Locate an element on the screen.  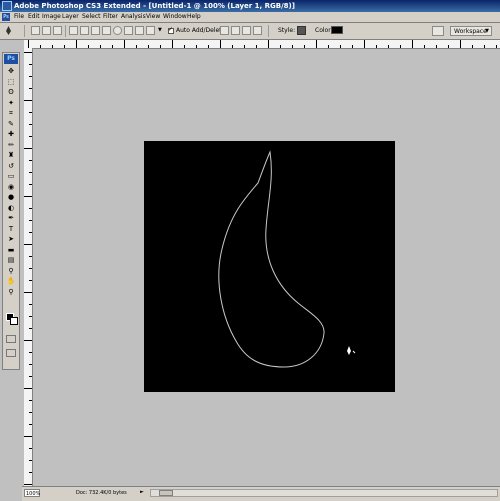
zoom-icon: ⚲ is located at coordinates (11, 292).